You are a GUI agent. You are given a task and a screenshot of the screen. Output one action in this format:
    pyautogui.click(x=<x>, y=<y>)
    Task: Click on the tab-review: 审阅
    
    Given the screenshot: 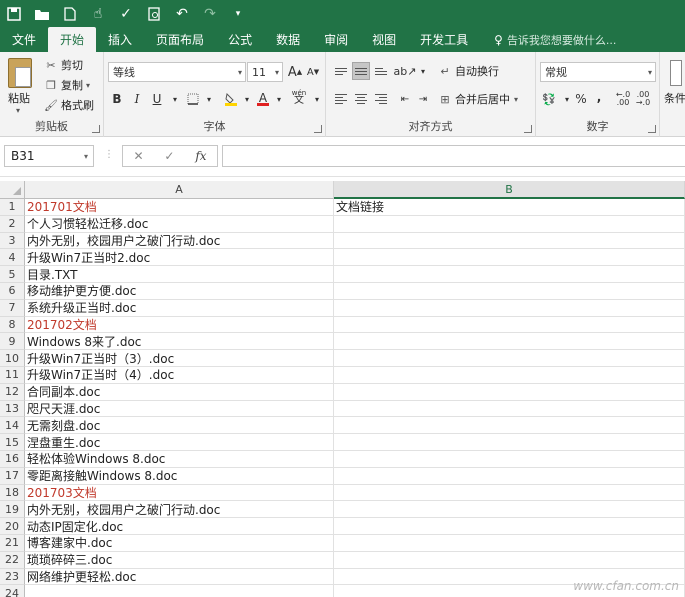 What is the action you would take?
    pyautogui.click(x=336, y=39)
    